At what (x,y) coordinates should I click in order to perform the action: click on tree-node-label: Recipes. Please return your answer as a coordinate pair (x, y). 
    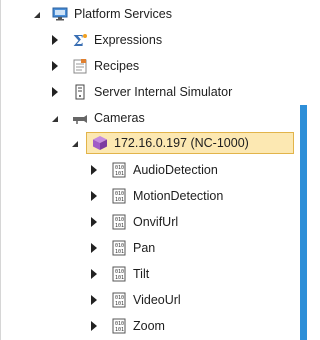
    Looking at the image, I should click on (117, 66).